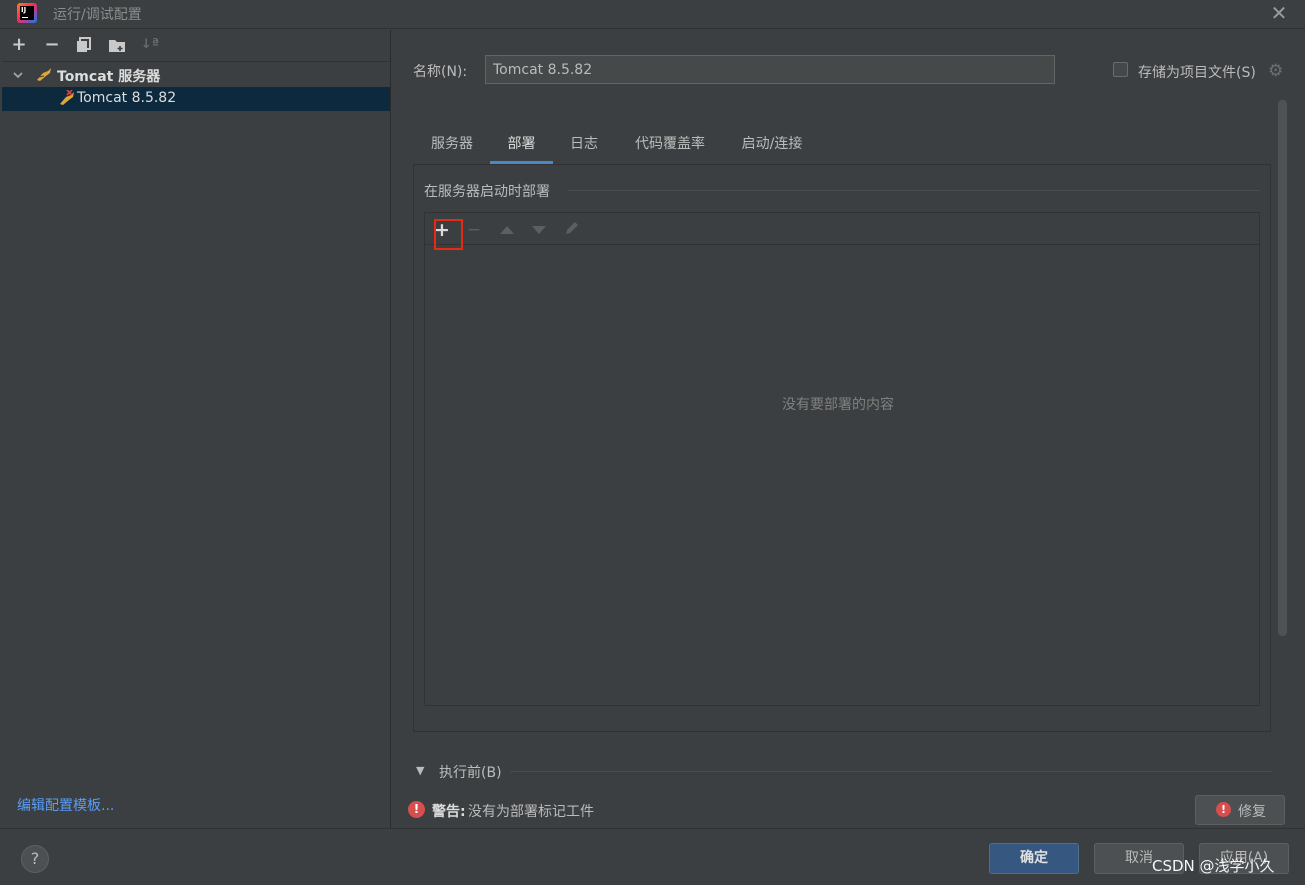 This screenshot has height=885, width=1305. What do you see at coordinates (1197, 72) in the screenshot?
I see `store-as-project-file-label: 存储为项目文件(S)` at bounding box center [1197, 72].